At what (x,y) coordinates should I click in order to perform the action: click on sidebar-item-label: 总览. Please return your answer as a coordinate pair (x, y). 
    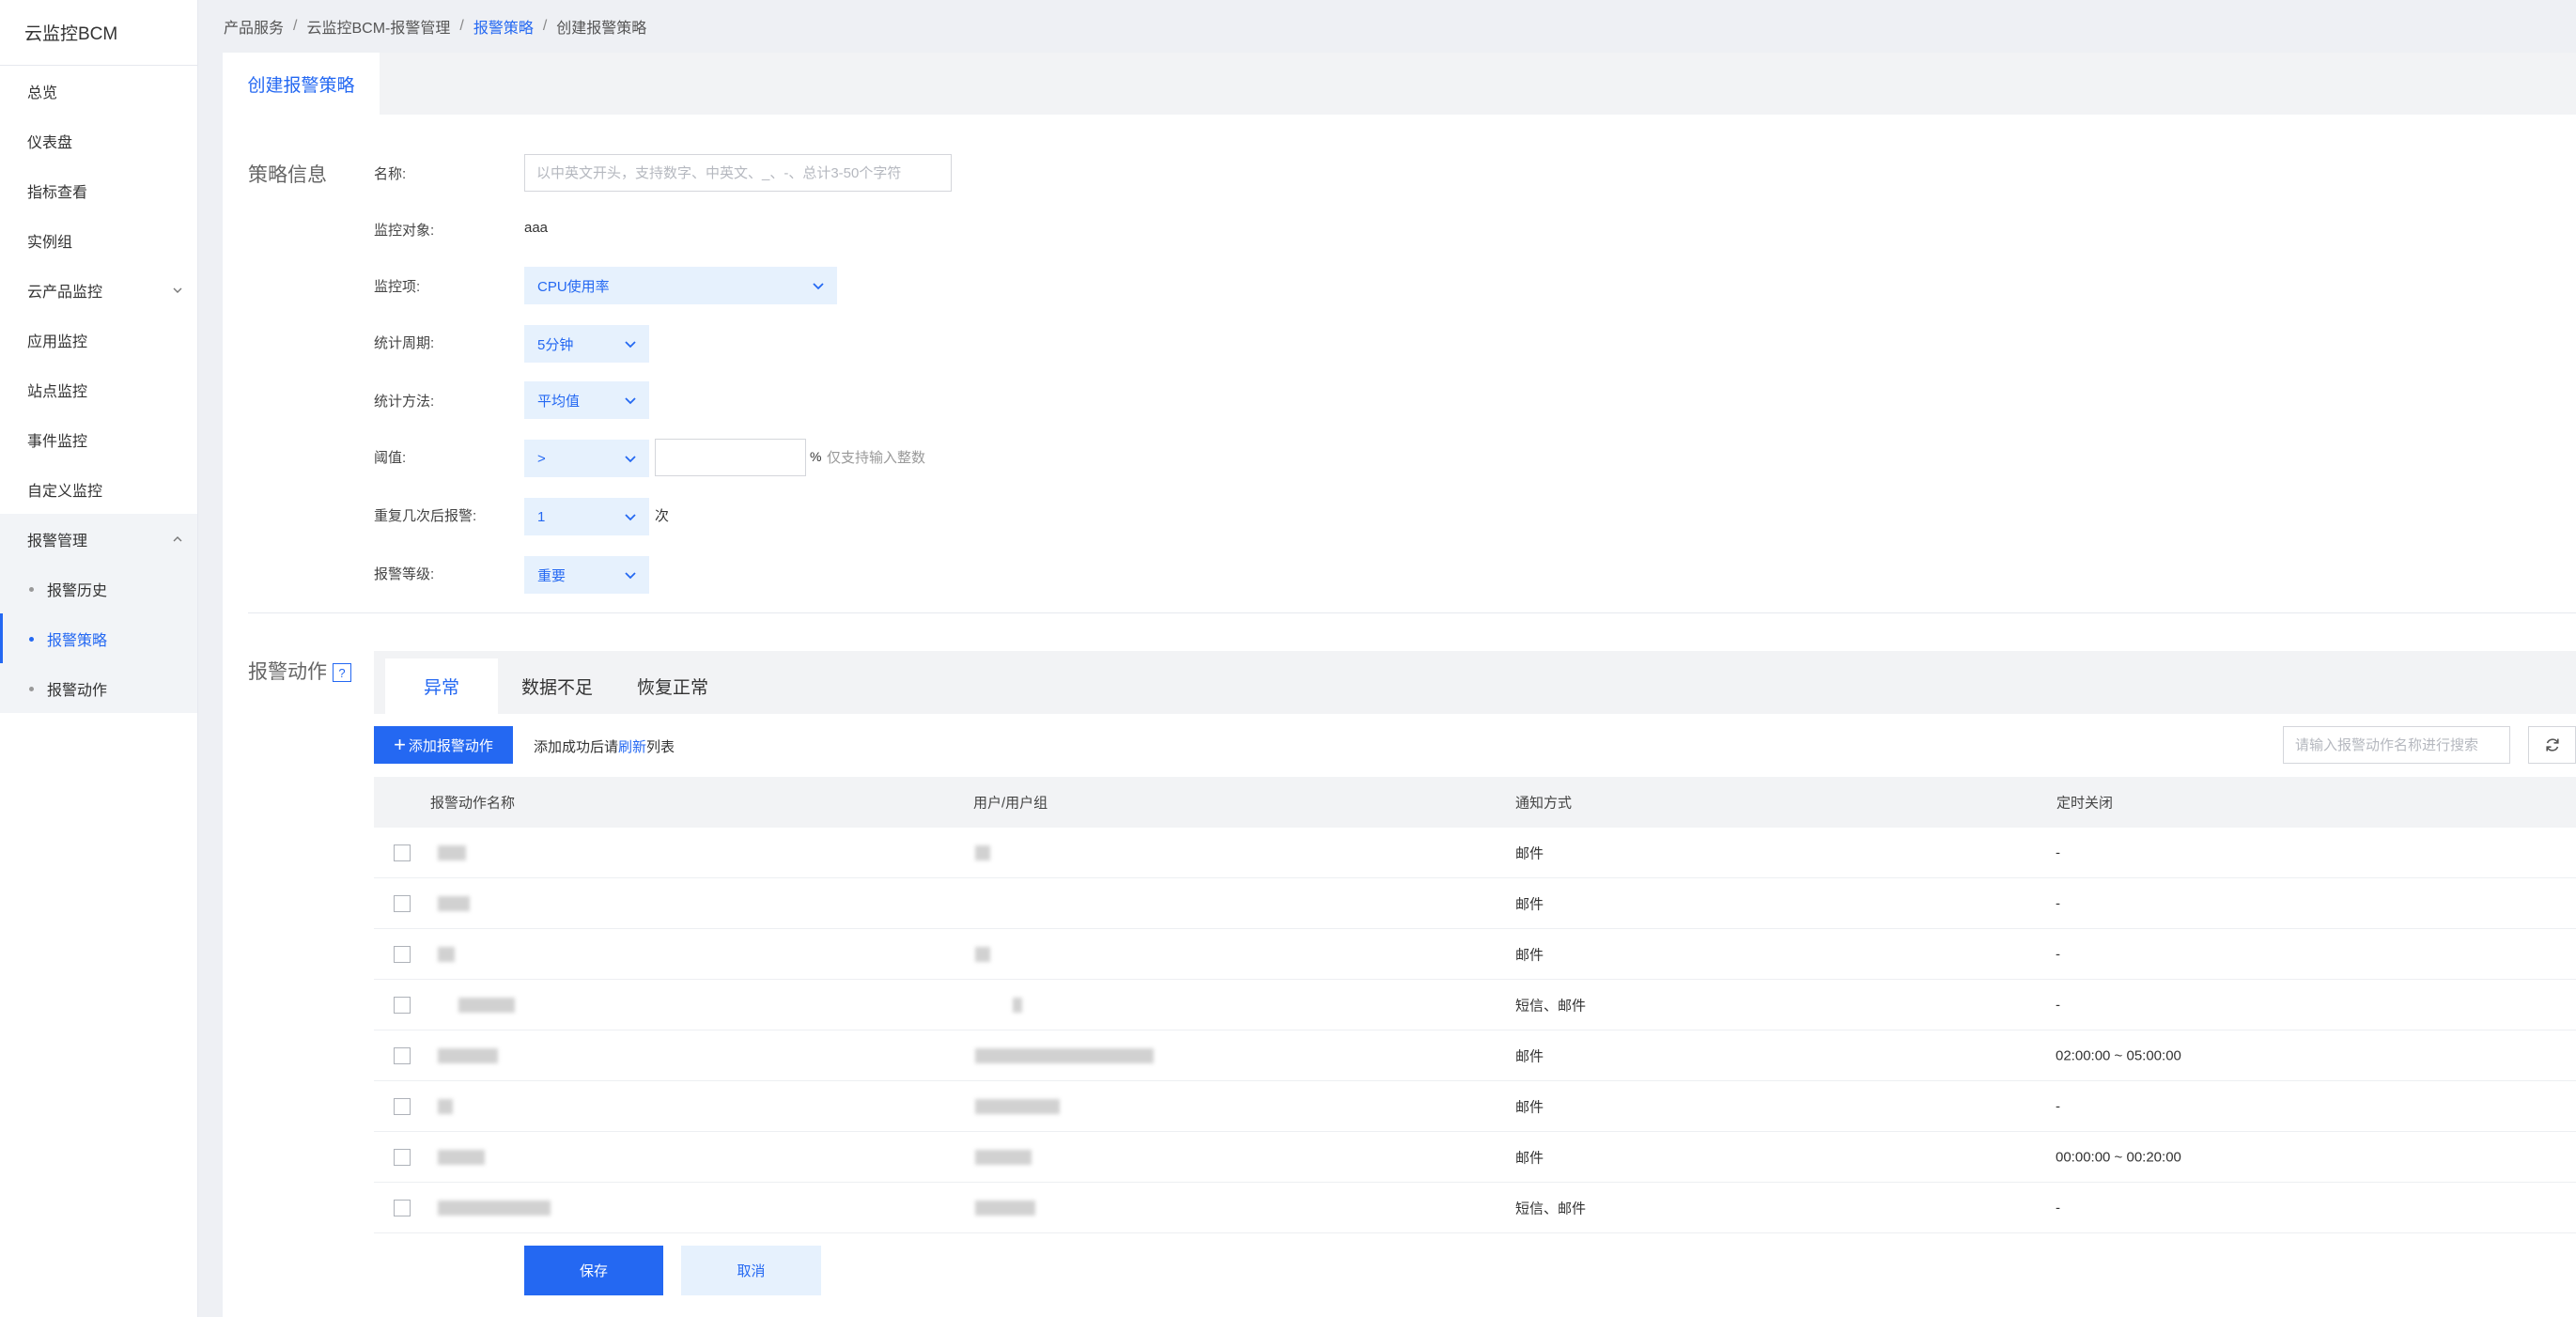
    Looking at the image, I should click on (42, 93).